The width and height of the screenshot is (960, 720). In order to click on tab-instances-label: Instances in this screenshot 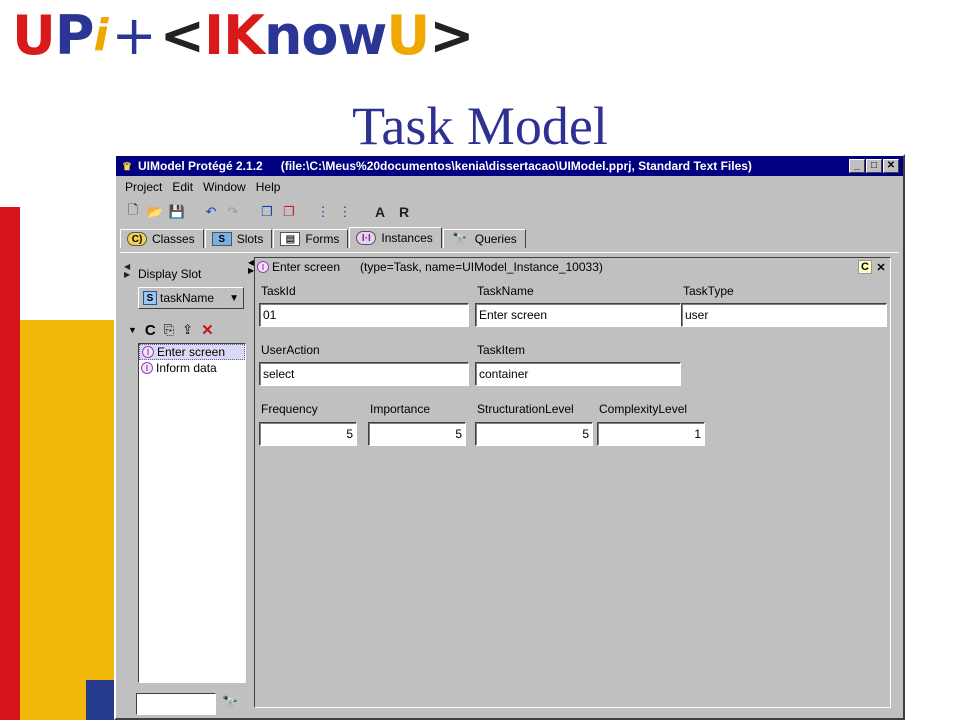, I will do `click(407, 238)`.